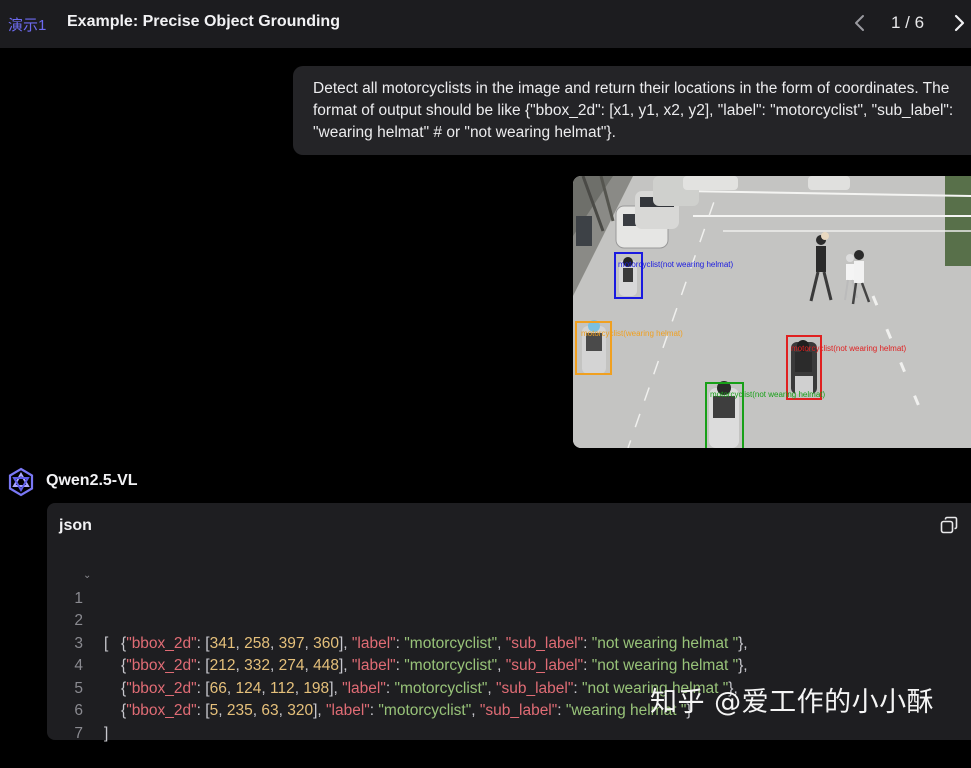  What do you see at coordinates (675, 264) in the screenshot?
I see `detection-caption-blue: motorcyclist(not wearing helmat)` at bounding box center [675, 264].